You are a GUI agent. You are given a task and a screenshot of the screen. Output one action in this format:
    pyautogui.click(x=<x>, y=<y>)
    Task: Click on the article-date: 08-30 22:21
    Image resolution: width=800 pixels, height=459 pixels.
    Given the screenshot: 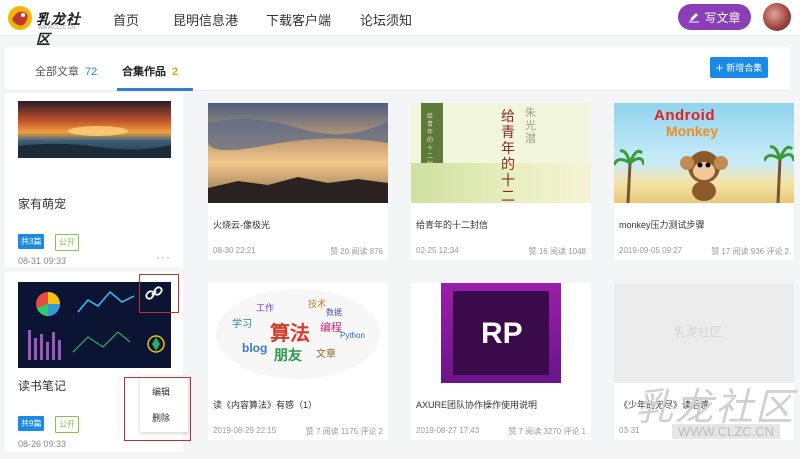 What is the action you would take?
    pyautogui.click(x=234, y=250)
    